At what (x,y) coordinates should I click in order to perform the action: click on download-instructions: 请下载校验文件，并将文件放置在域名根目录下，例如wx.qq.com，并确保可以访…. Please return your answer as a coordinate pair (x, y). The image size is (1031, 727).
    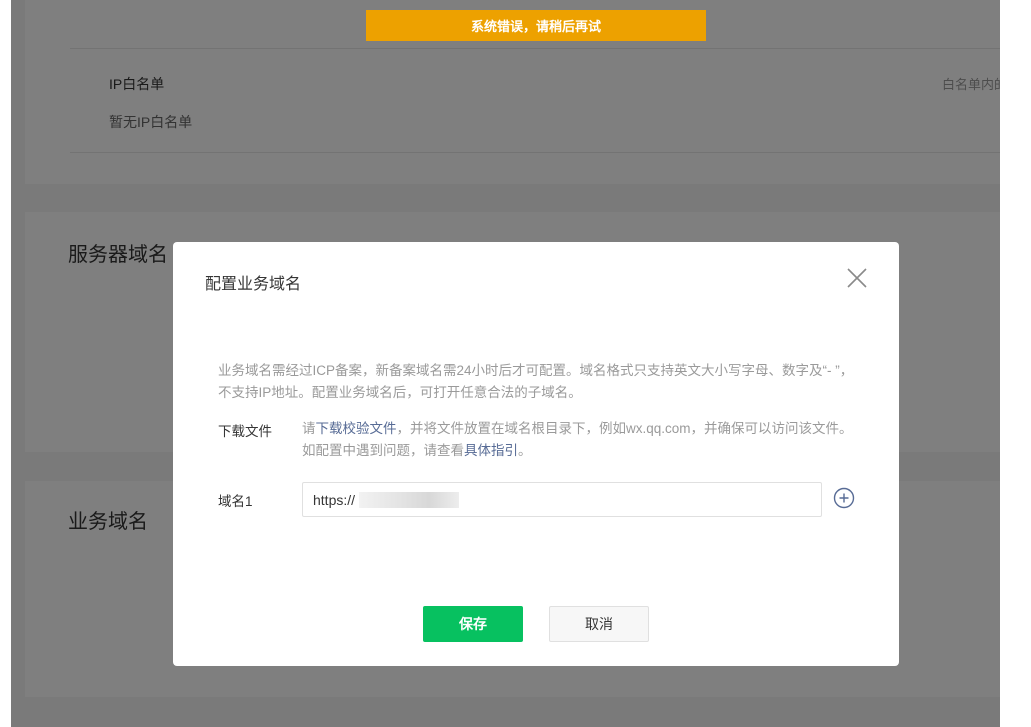
    Looking at the image, I should click on (582, 440).